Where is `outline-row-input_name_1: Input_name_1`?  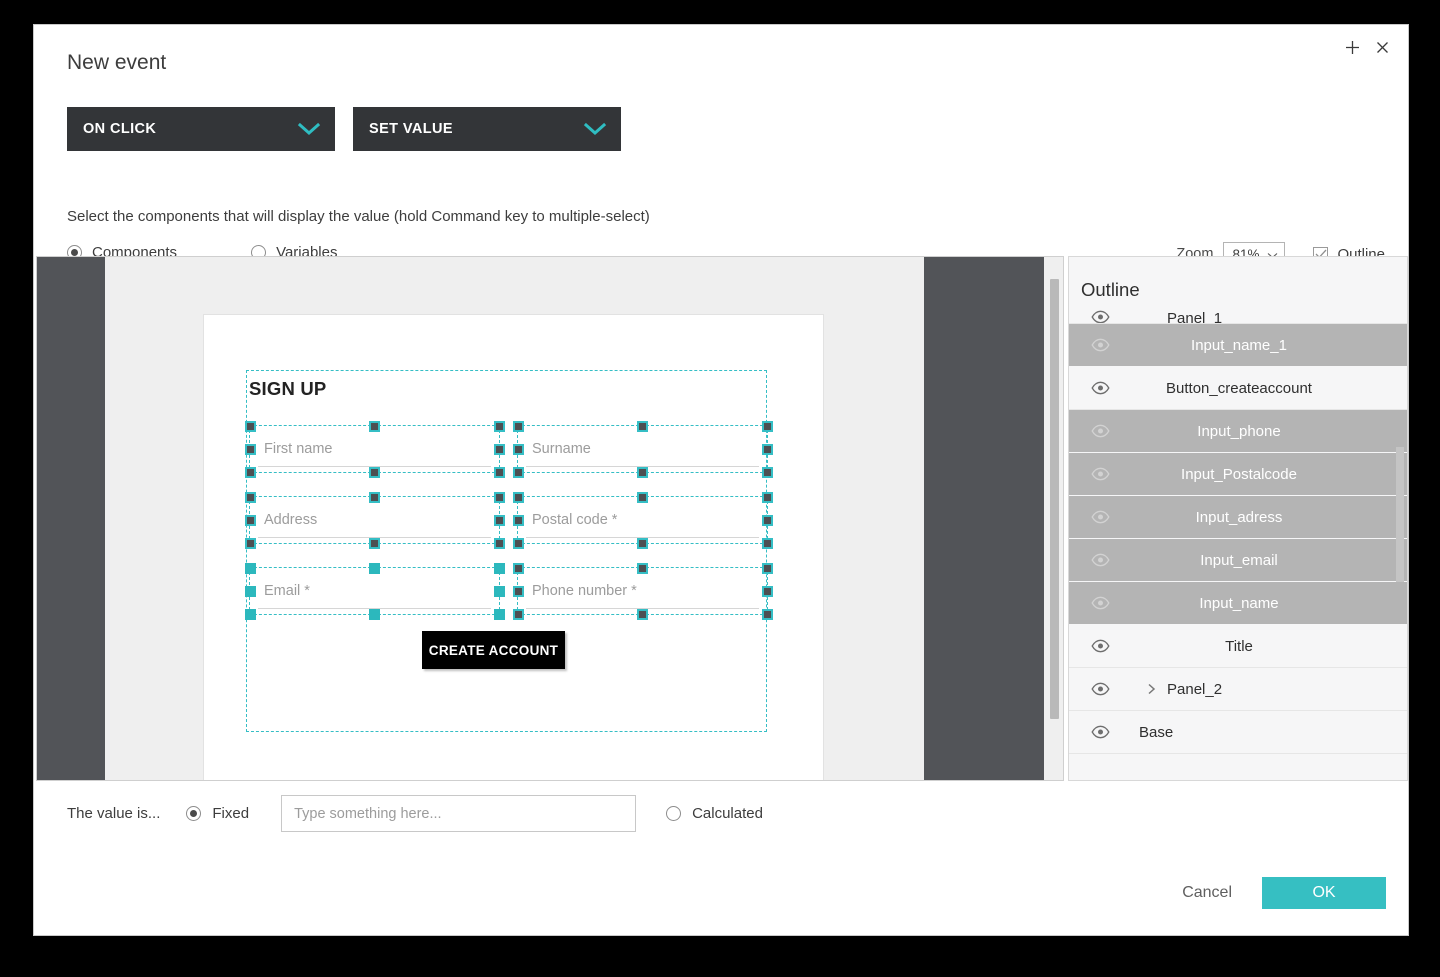
outline-row-input_name_1: Input_name_1 is located at coordinates (1238, 345).